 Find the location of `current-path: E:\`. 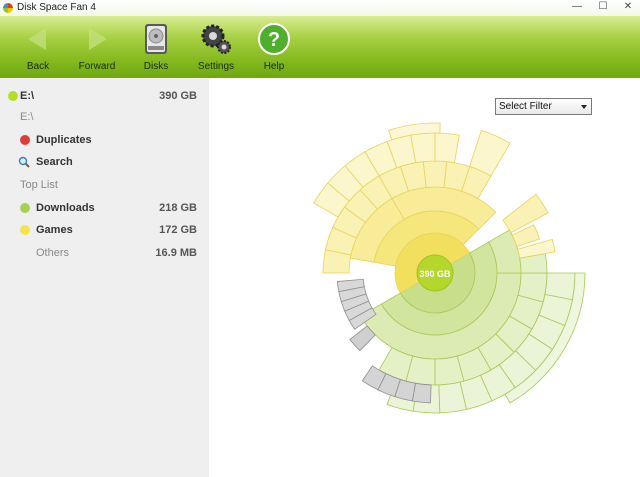

current-path: E:\ is located at coordinates (104, 117).